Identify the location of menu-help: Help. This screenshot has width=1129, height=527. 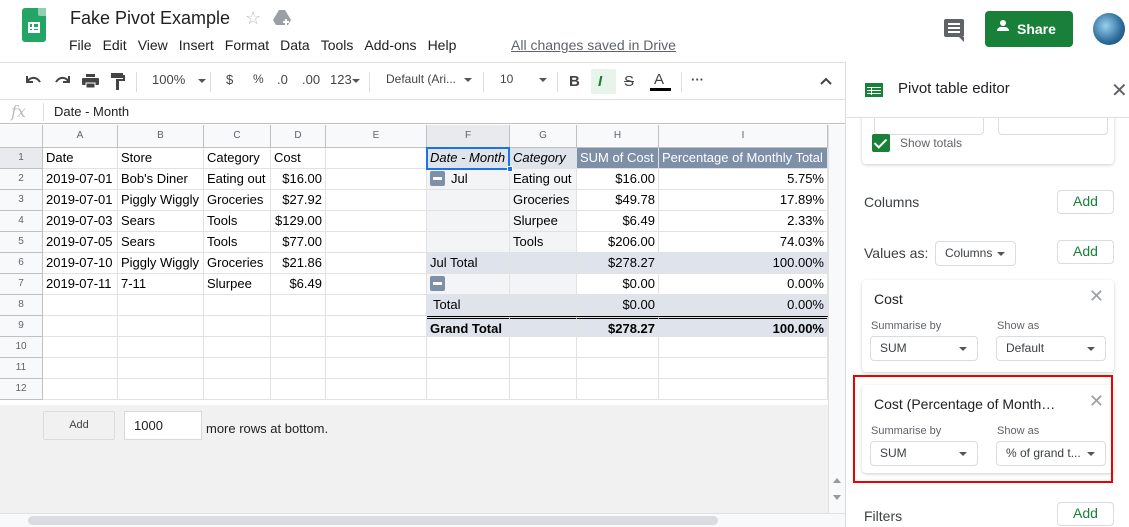
(442, 45).